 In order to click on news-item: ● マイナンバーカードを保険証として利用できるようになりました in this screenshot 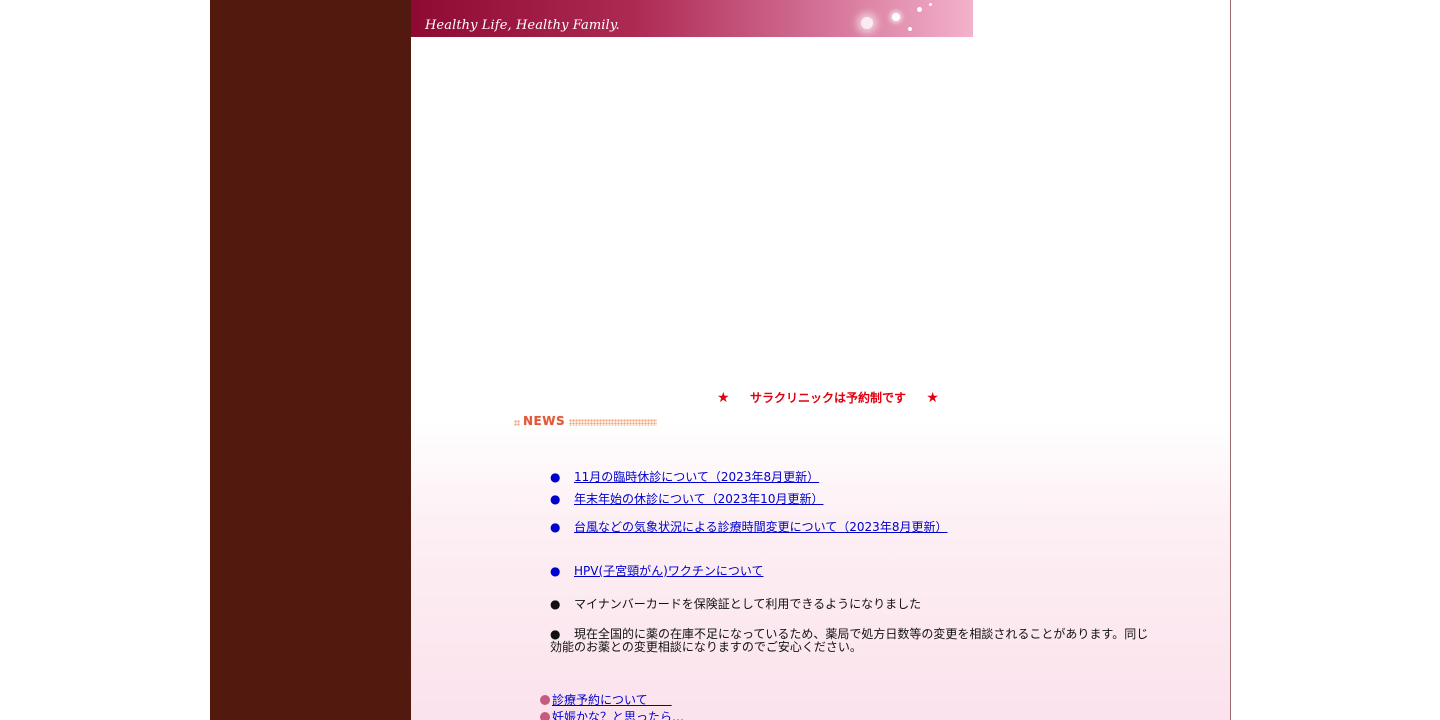, I will do `click(735, 603)`.